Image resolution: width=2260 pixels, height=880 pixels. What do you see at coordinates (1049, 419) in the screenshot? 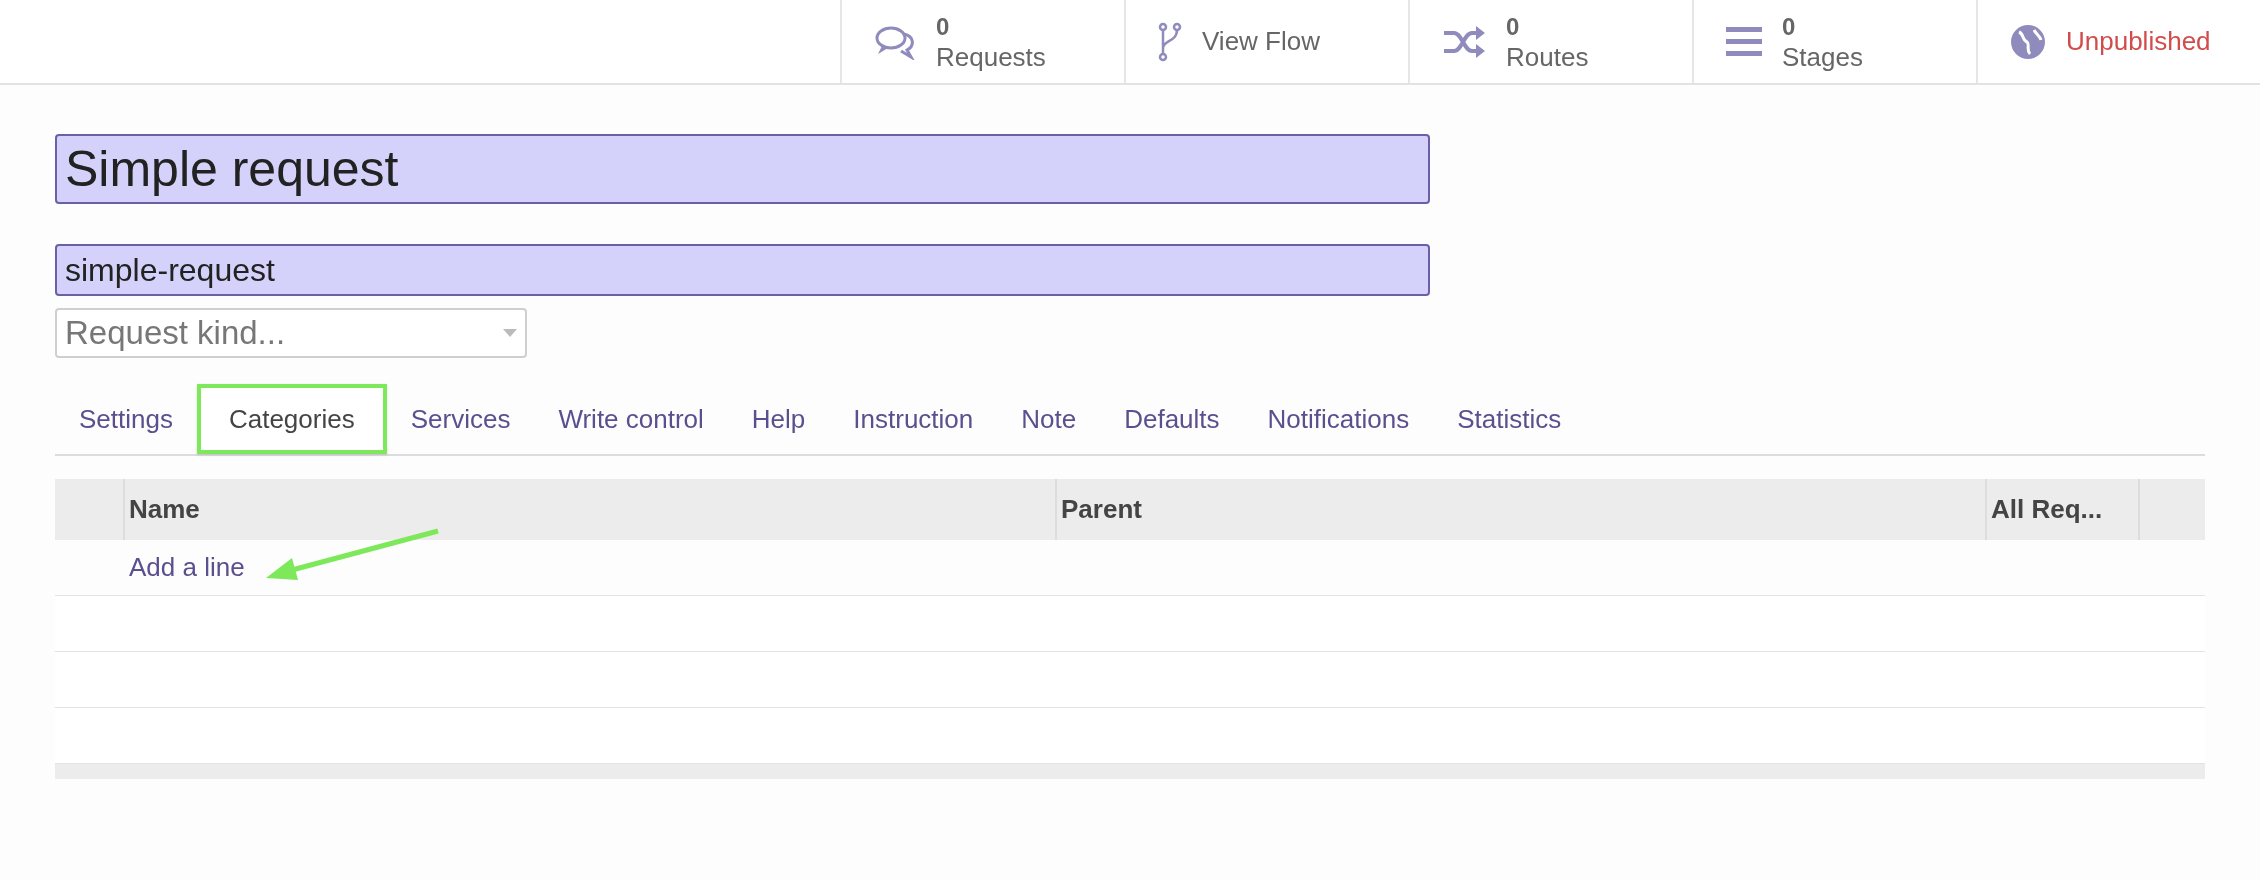
I see `tab: Note` at bounding box center [1049, 419].